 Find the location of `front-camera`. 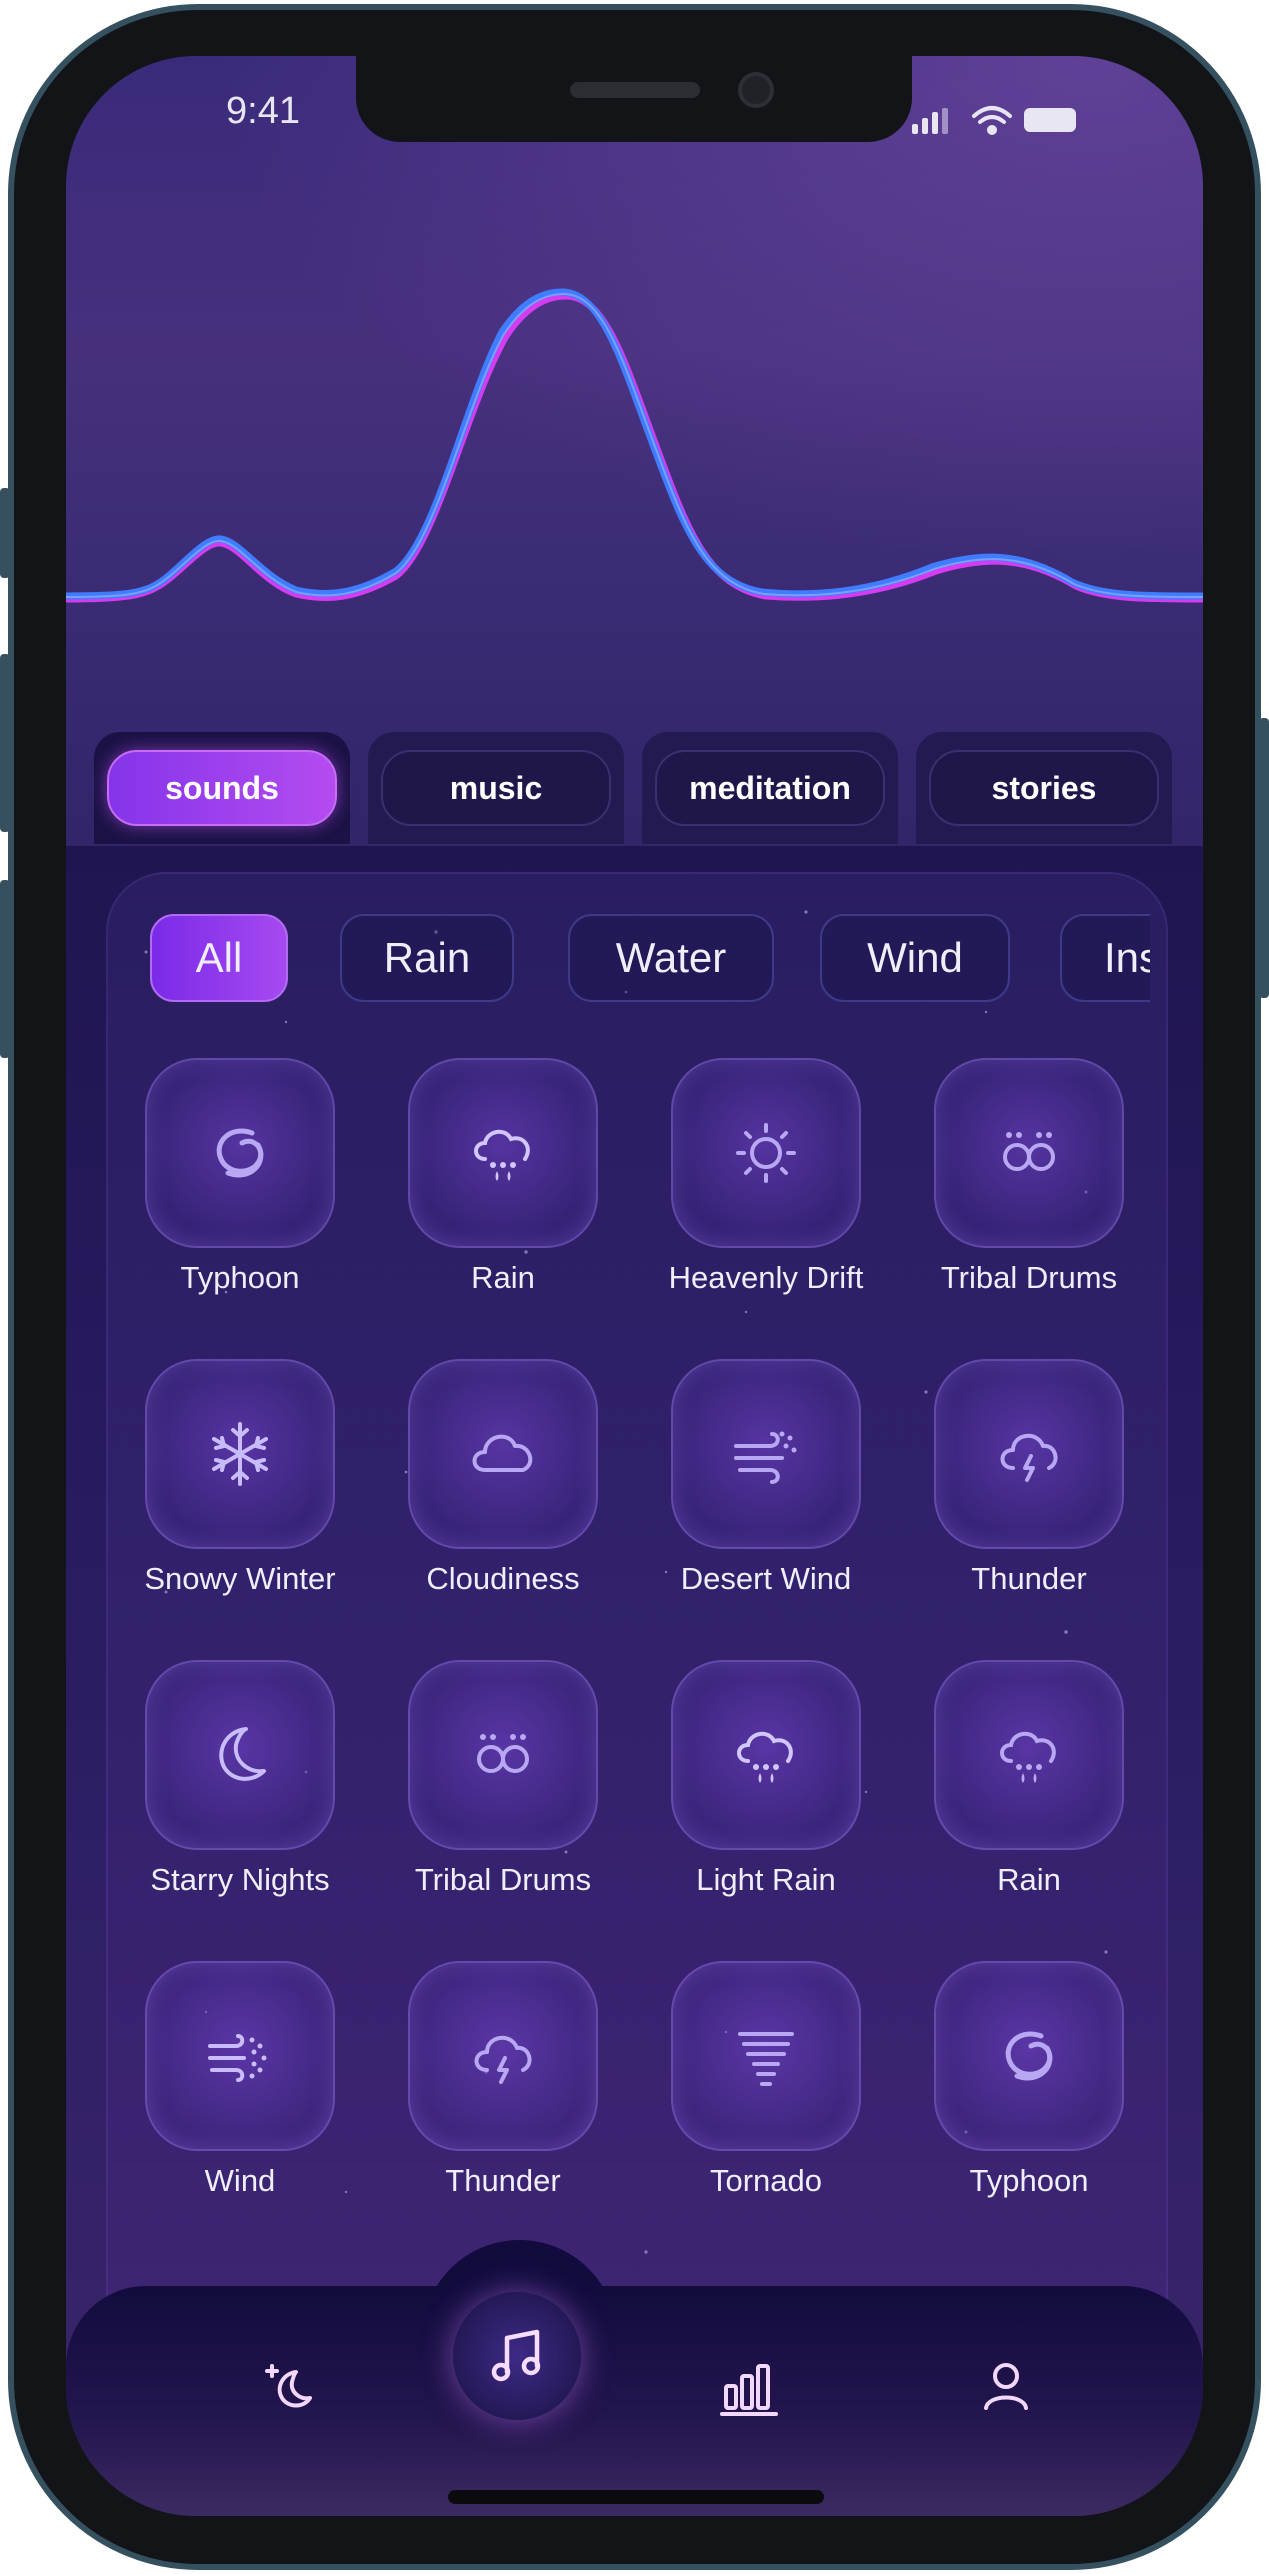

front-camera is located at coordinates (756, 90).